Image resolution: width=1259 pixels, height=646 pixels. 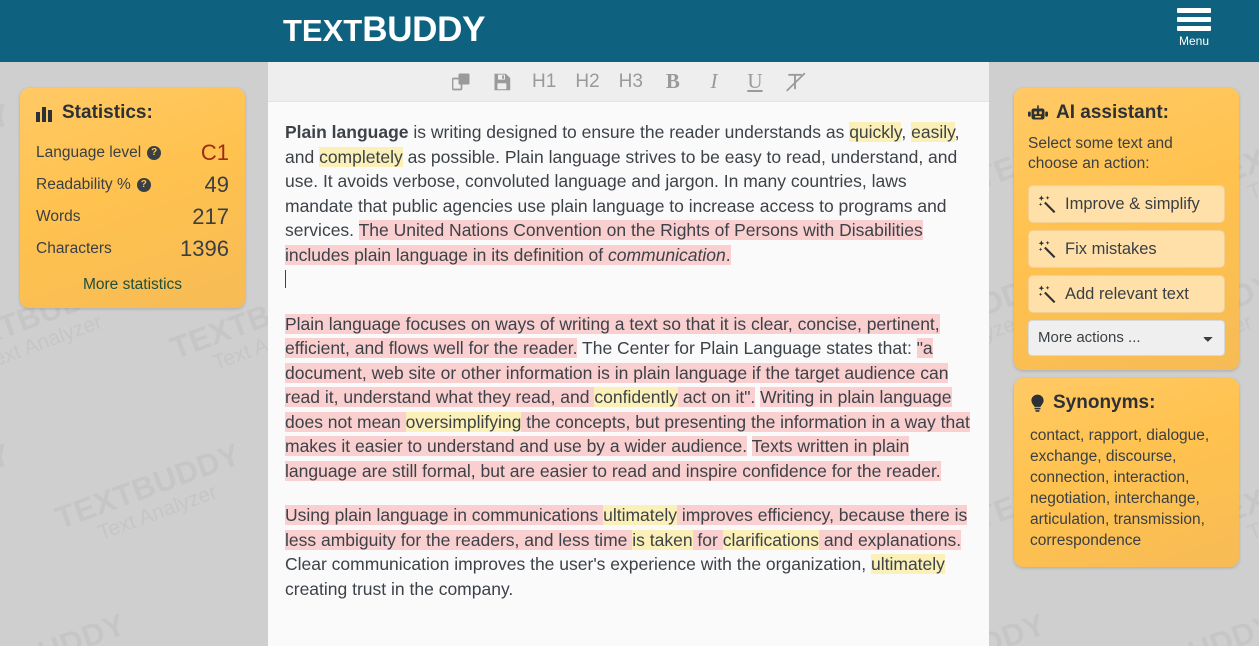 I want to click on ai-action-button: Add relevant text, so click(x=1126, y=294).